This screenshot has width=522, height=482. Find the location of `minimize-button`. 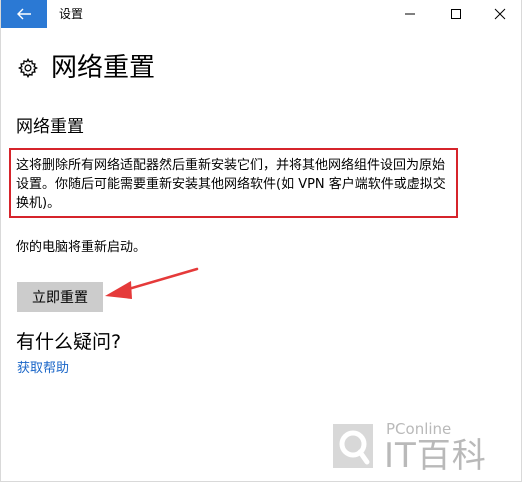

minimize-button is located at coordinates (410, 14).